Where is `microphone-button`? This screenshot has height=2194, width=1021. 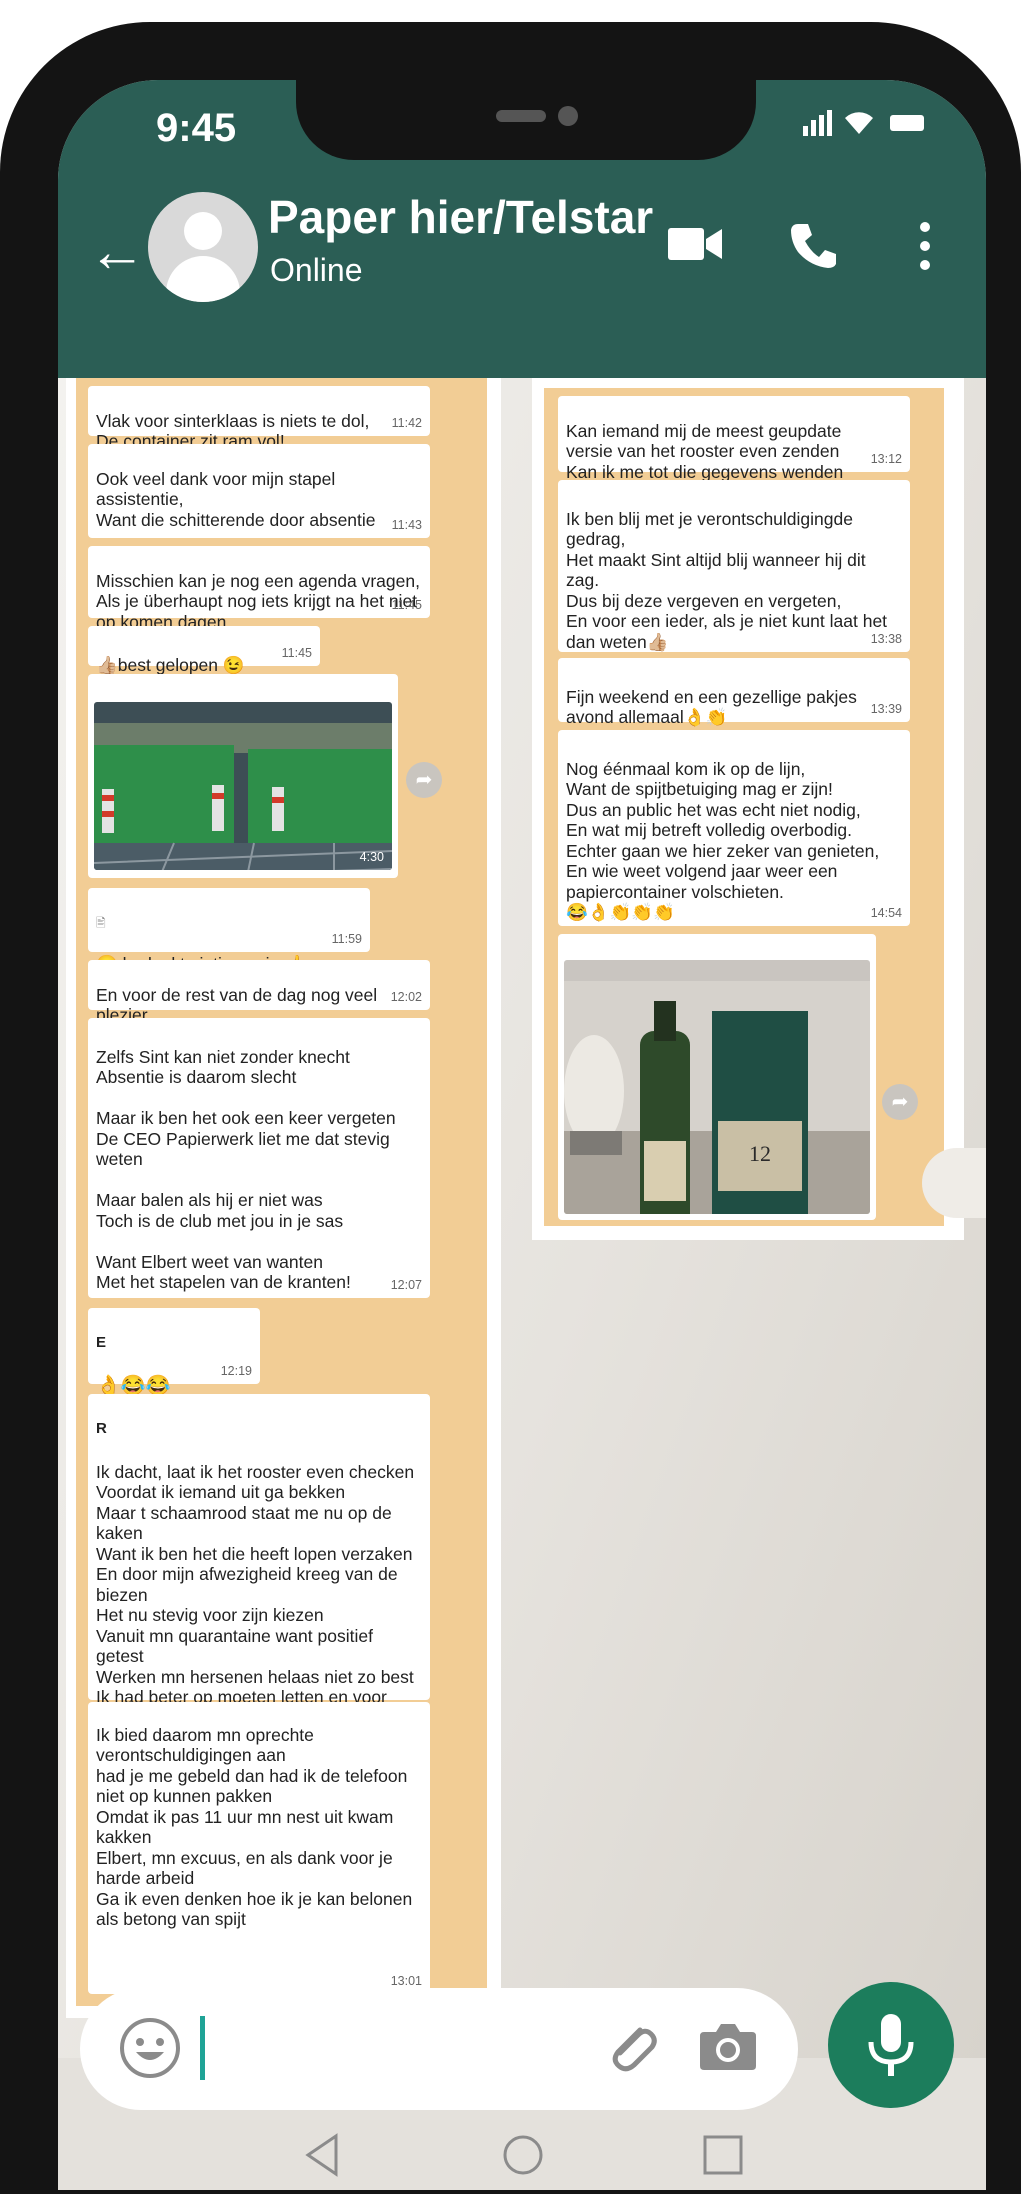 microphone-button is located at coordinates (891, 2045).